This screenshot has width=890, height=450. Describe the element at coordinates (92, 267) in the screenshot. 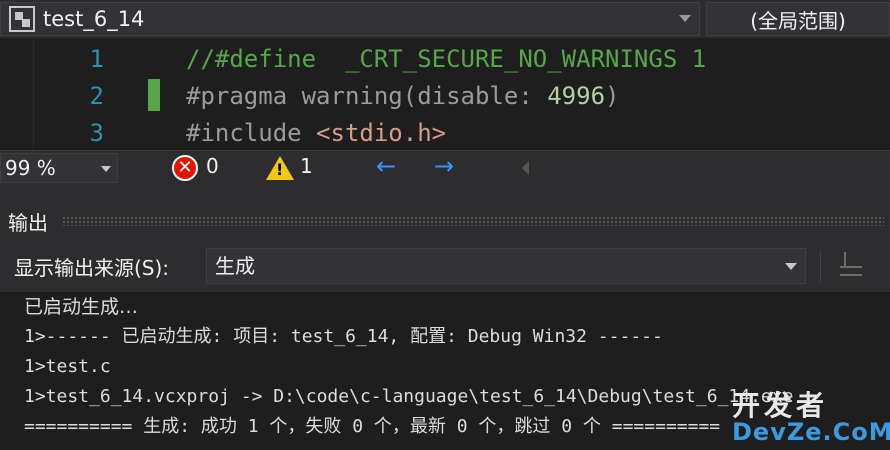

I see `source-label: 显示输出来源(S):` at that location.